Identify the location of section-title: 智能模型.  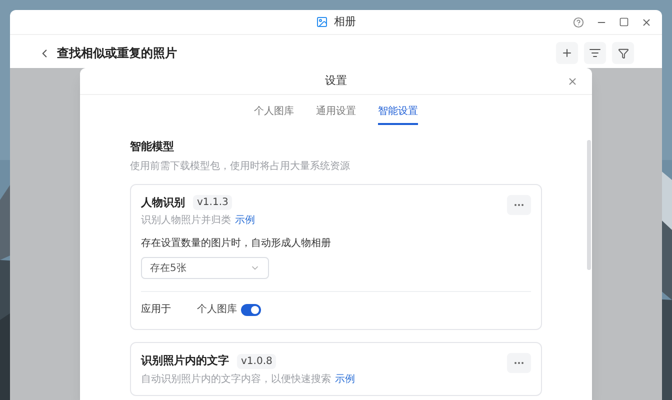
(152, 147).